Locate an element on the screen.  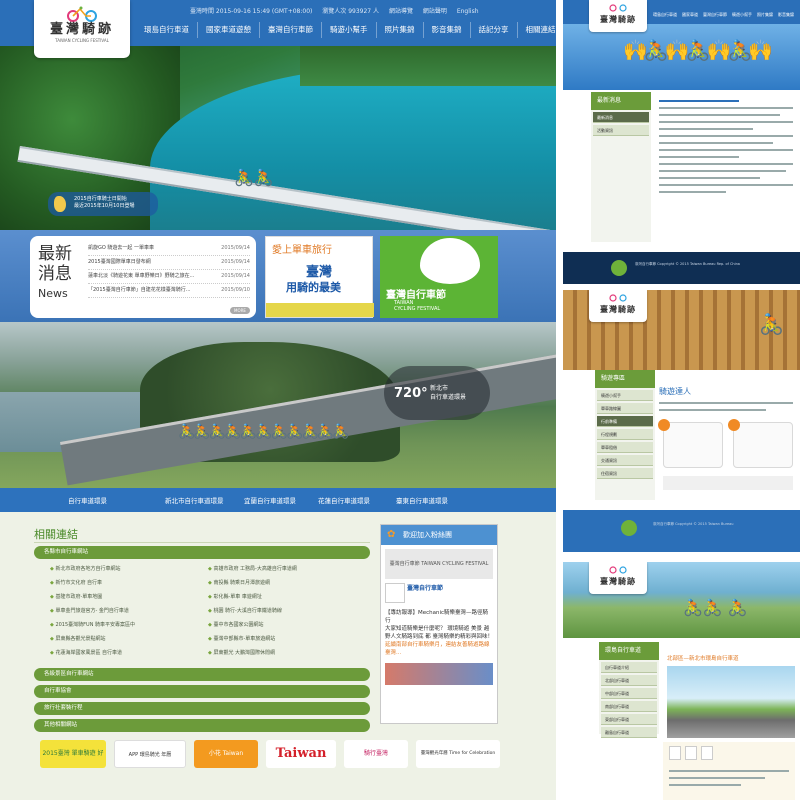
nav-item-festival: 臺灣自行車節 is located at coordinates (291, 30).